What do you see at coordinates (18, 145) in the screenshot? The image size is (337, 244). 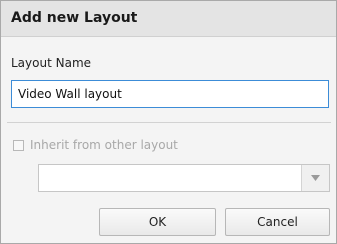 I see `inherit-checkbox` at bounding box center [18, 145].